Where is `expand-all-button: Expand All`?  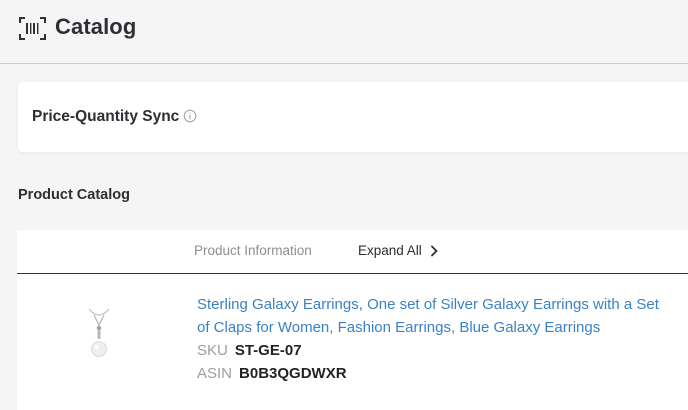 expand-all-button: Expand All is located at coordinates (398, 250).